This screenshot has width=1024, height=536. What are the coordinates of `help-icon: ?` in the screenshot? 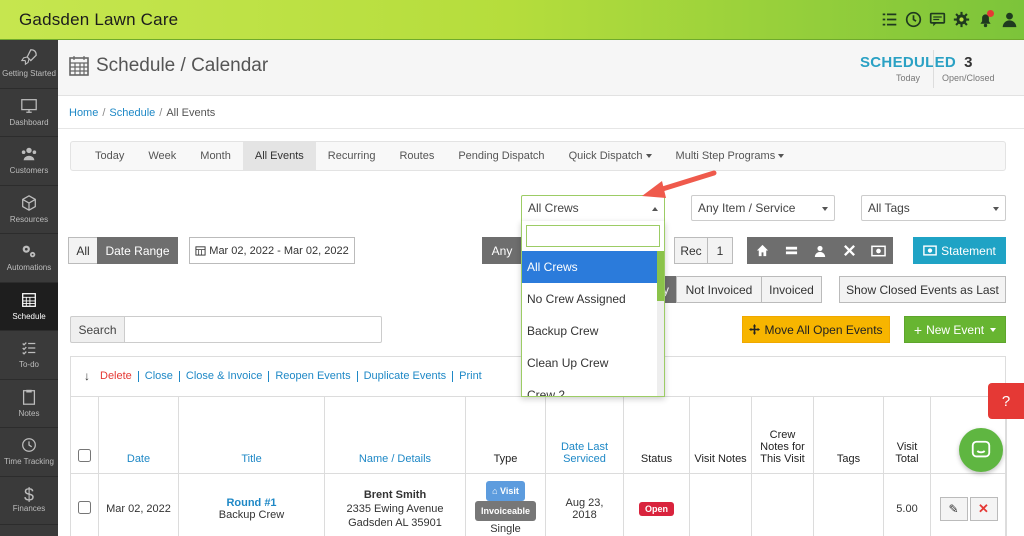 It's located at (1006, 401).